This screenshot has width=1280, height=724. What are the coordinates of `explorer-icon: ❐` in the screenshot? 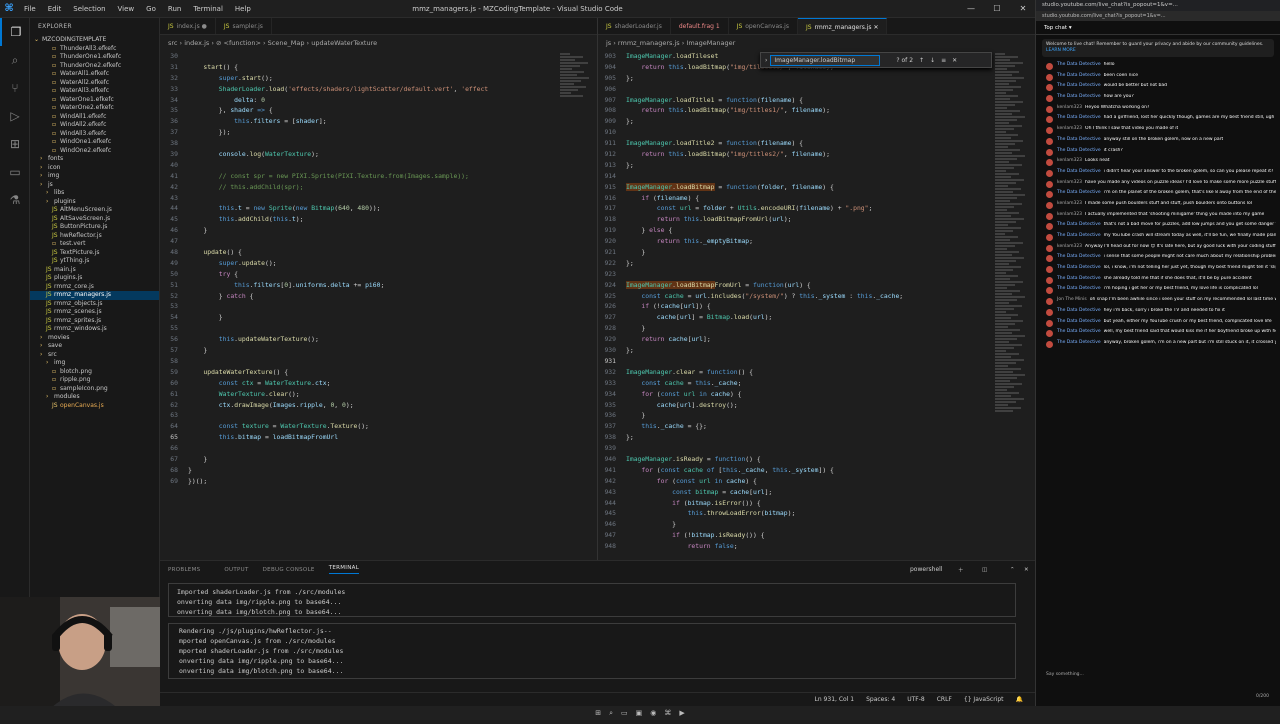 It's located at (15, 32).